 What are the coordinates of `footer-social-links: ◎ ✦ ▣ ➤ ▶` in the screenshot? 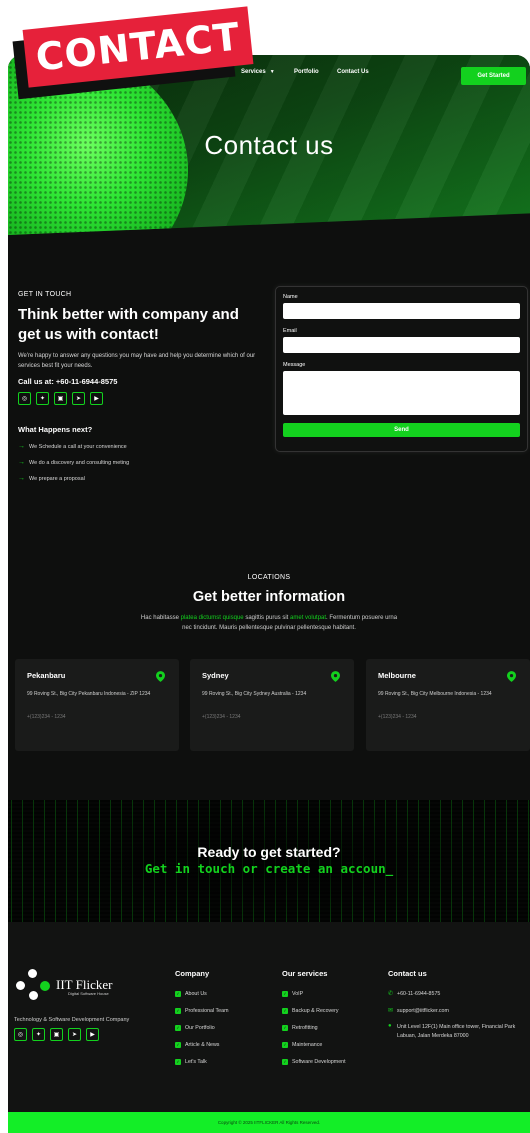 It's located at (56, 1034).